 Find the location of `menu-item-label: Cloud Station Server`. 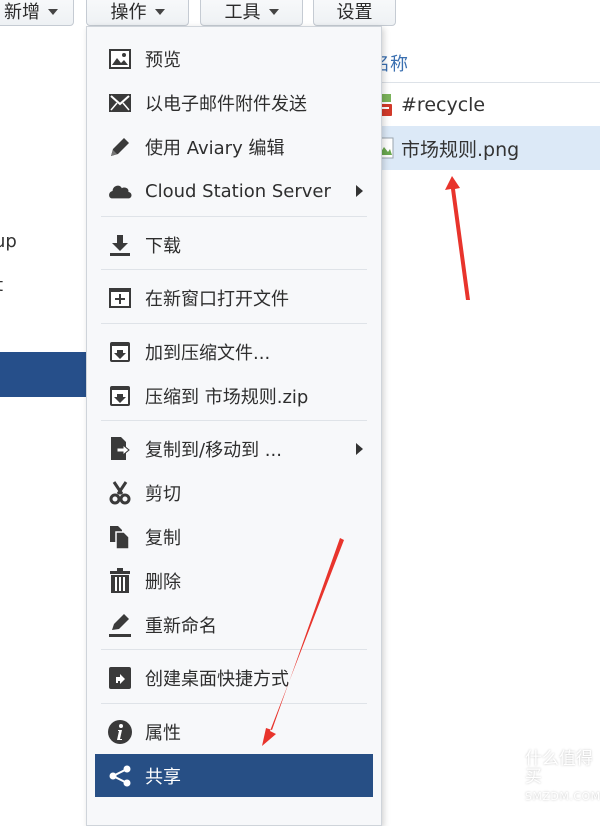

menu-item-label: Cloud Station Server is located at coordinates (238, 191).